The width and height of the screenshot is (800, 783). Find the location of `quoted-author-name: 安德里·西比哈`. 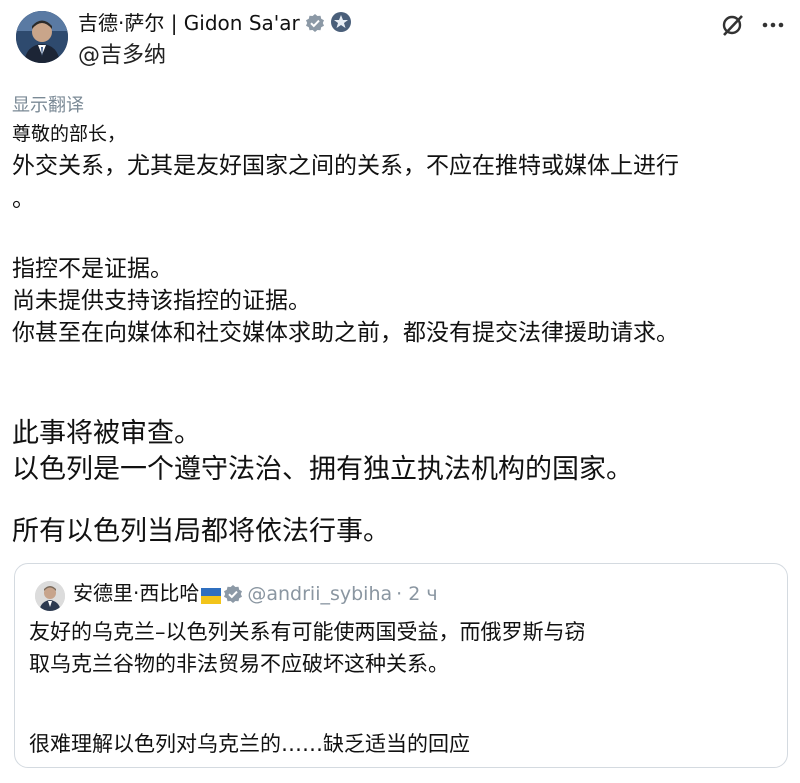

quoted-author-name: 安德里·西比哈 is located at coordinates (136, 593).